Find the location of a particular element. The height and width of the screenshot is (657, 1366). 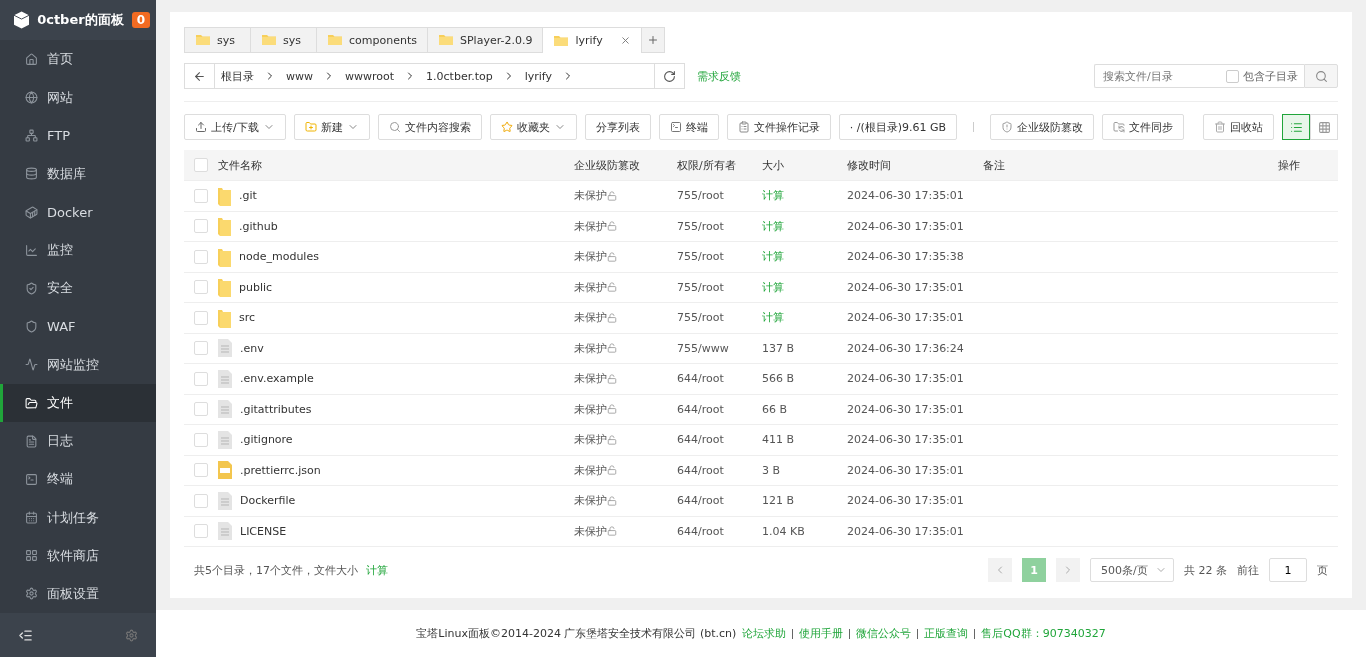

breadcrumb-item: 根目录 is located at coordinates (237, 76).